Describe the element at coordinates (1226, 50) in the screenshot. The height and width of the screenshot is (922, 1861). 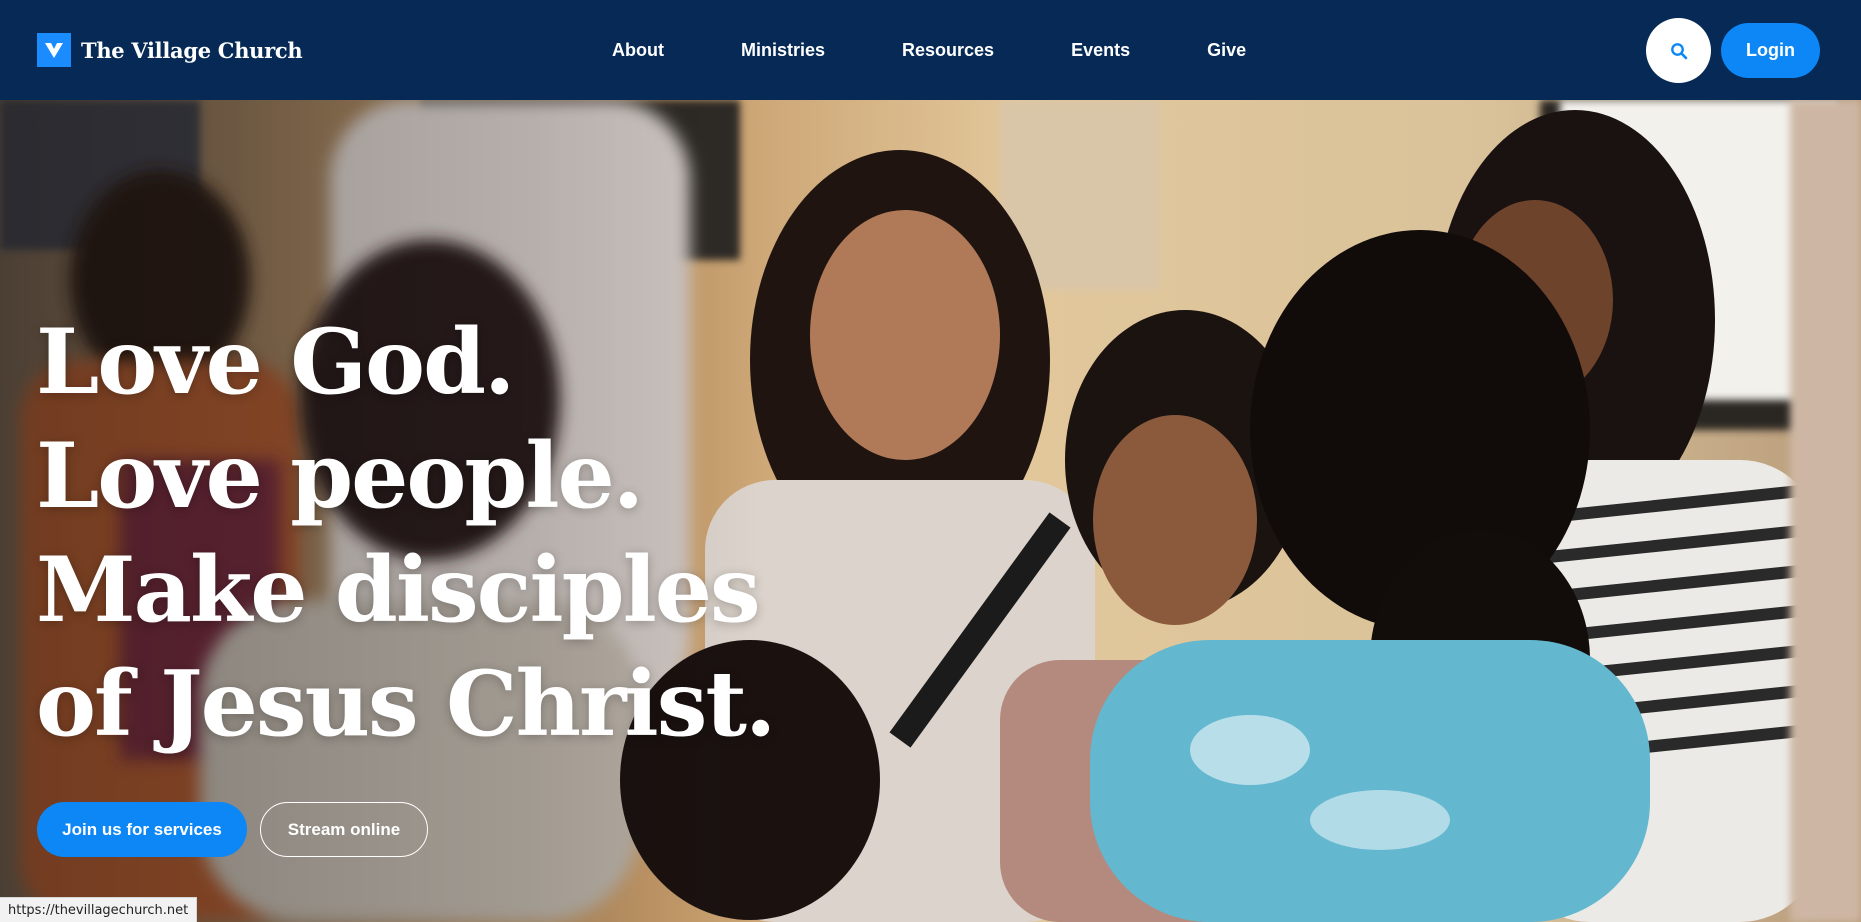
I see `nav-item-give: Give` at that location.